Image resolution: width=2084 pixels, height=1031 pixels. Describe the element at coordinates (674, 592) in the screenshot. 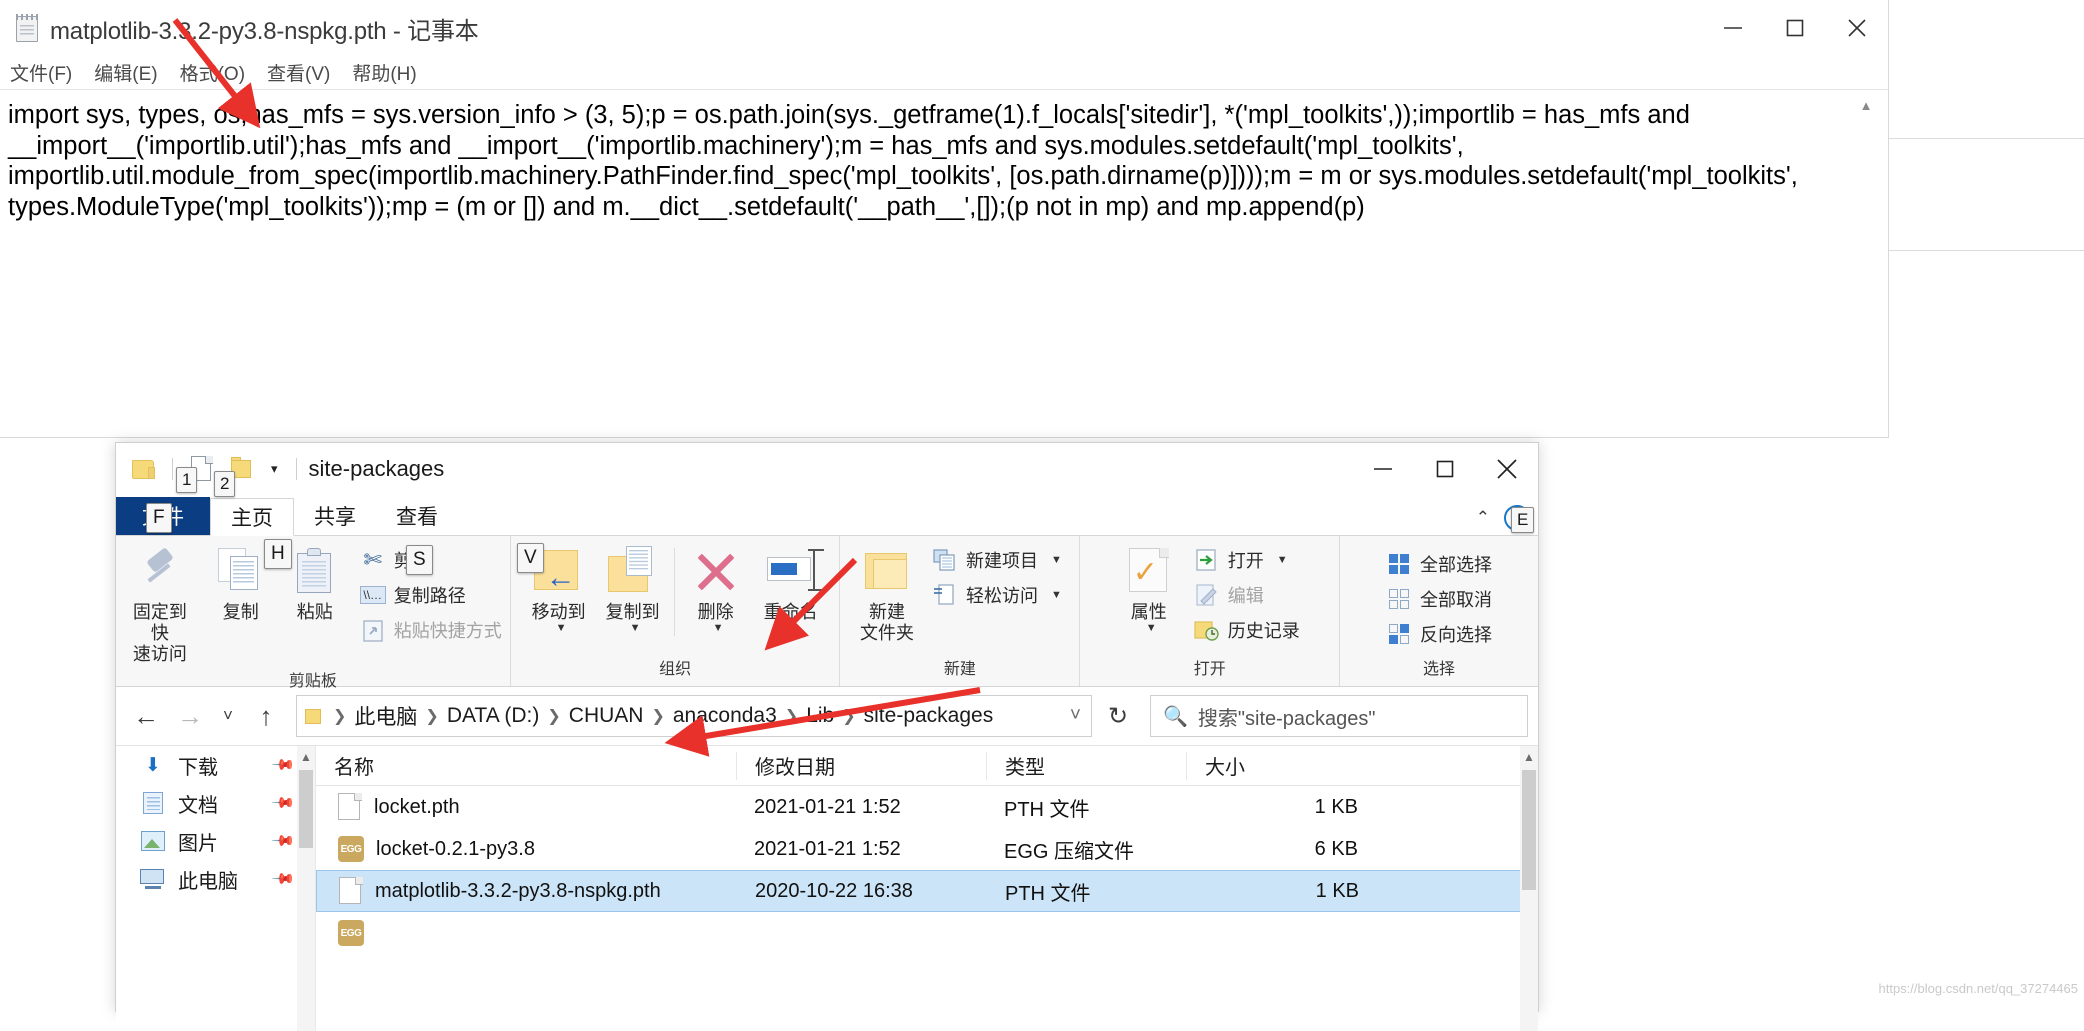

I see `divider` at that location.